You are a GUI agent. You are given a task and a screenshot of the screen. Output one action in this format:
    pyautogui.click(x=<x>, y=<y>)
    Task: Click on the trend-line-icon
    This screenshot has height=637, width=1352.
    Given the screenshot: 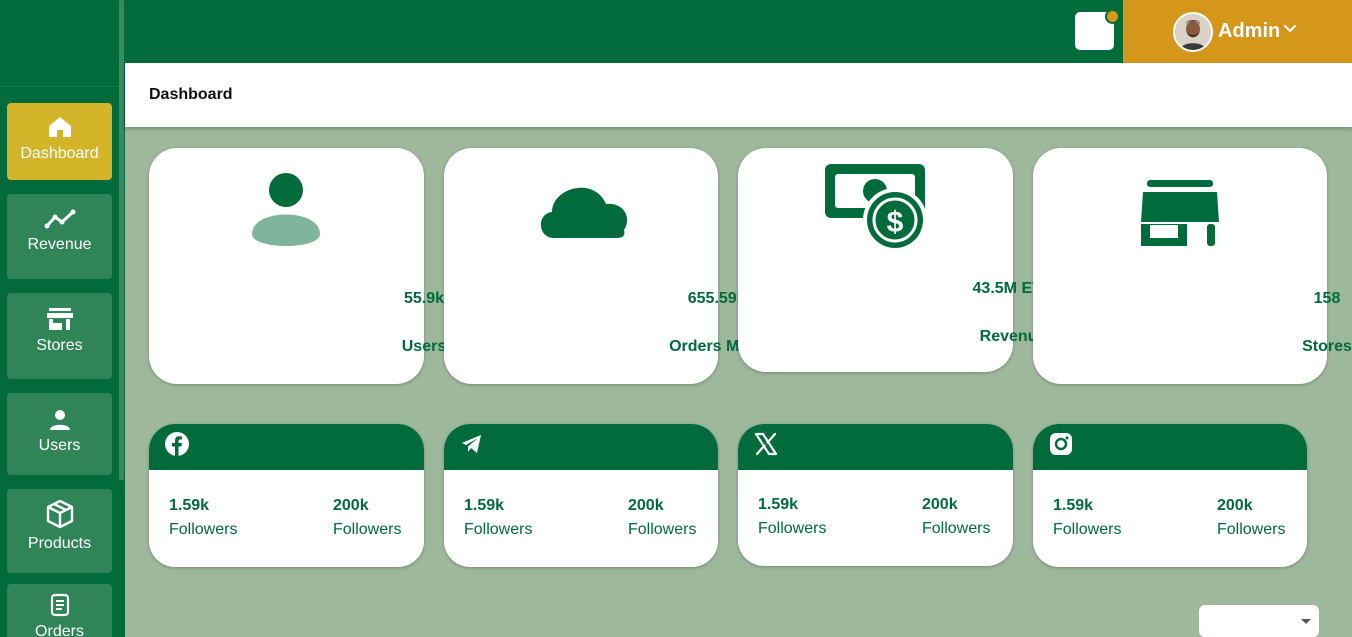 What is the action you would take?
    pyautogui.click(x=59, y=219)
    